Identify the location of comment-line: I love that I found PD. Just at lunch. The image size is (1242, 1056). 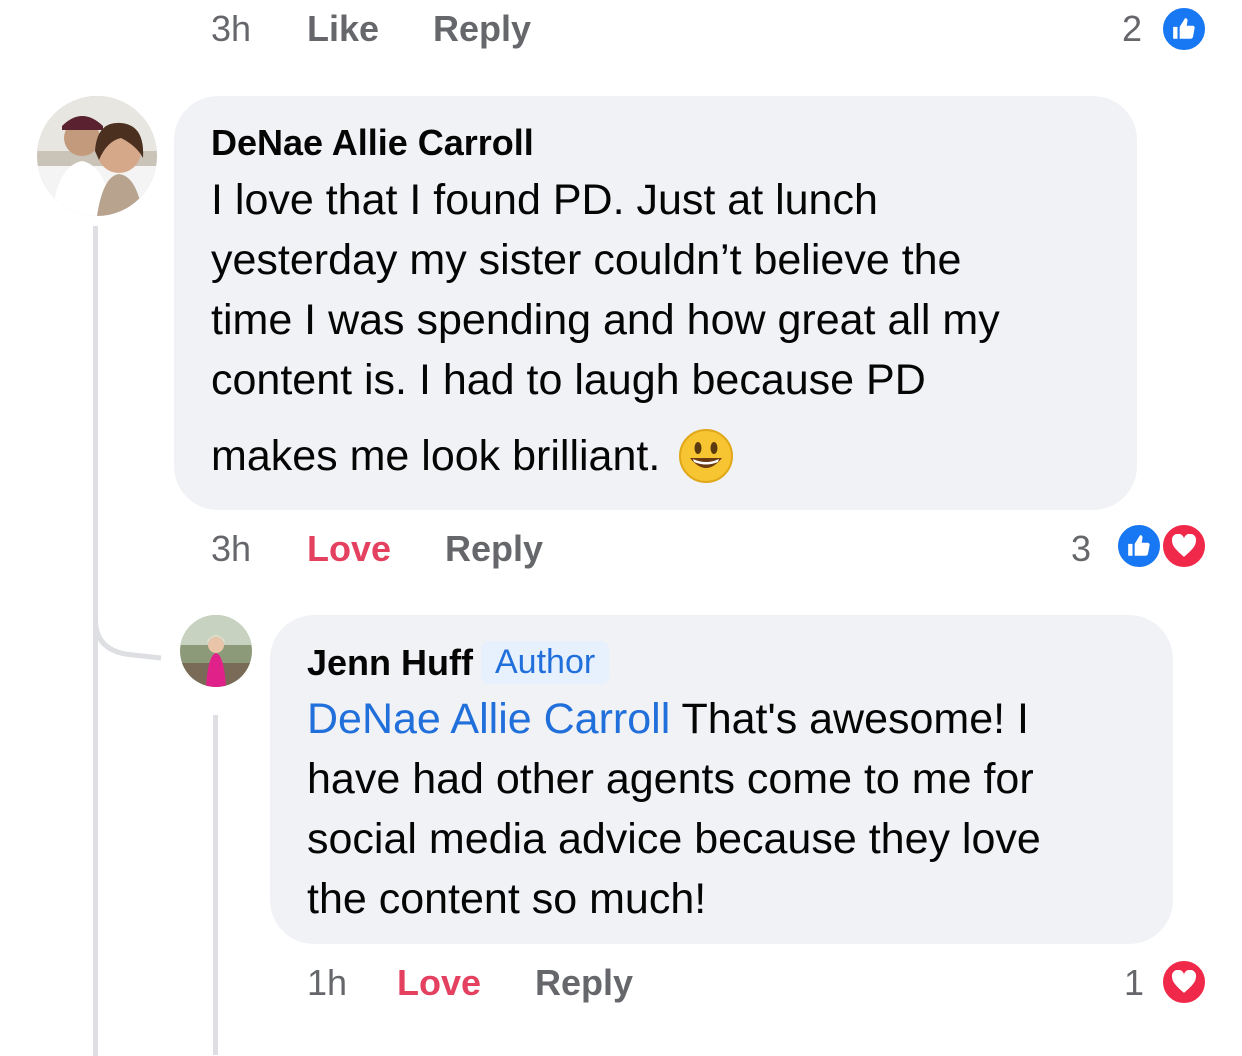
(544, 200).